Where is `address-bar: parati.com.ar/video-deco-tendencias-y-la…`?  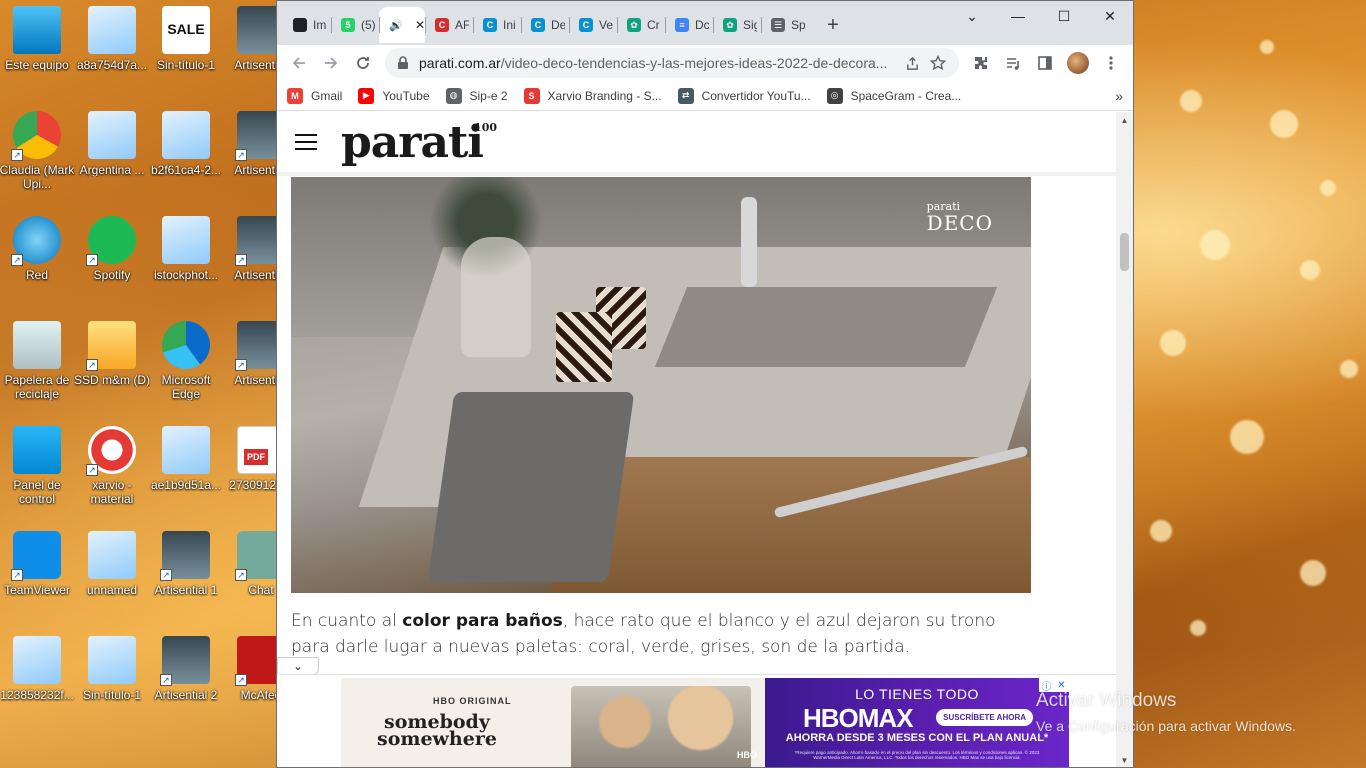
address-bar: parati.com.ar/video-deco-tendencias-y-la… is located at coordinates (672, 63).